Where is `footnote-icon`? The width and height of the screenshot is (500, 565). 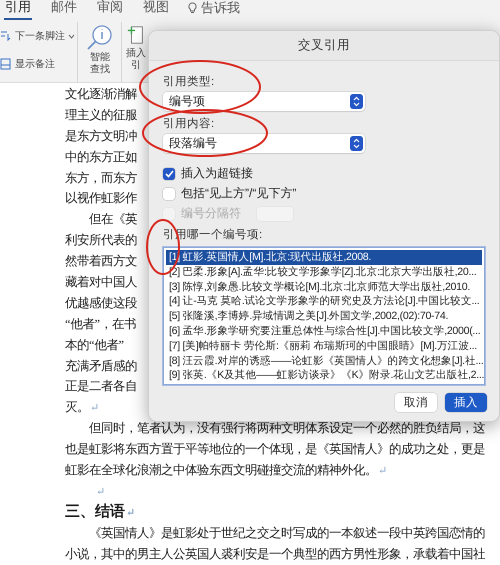 footnote-icon is located at coordinates (6, 36).